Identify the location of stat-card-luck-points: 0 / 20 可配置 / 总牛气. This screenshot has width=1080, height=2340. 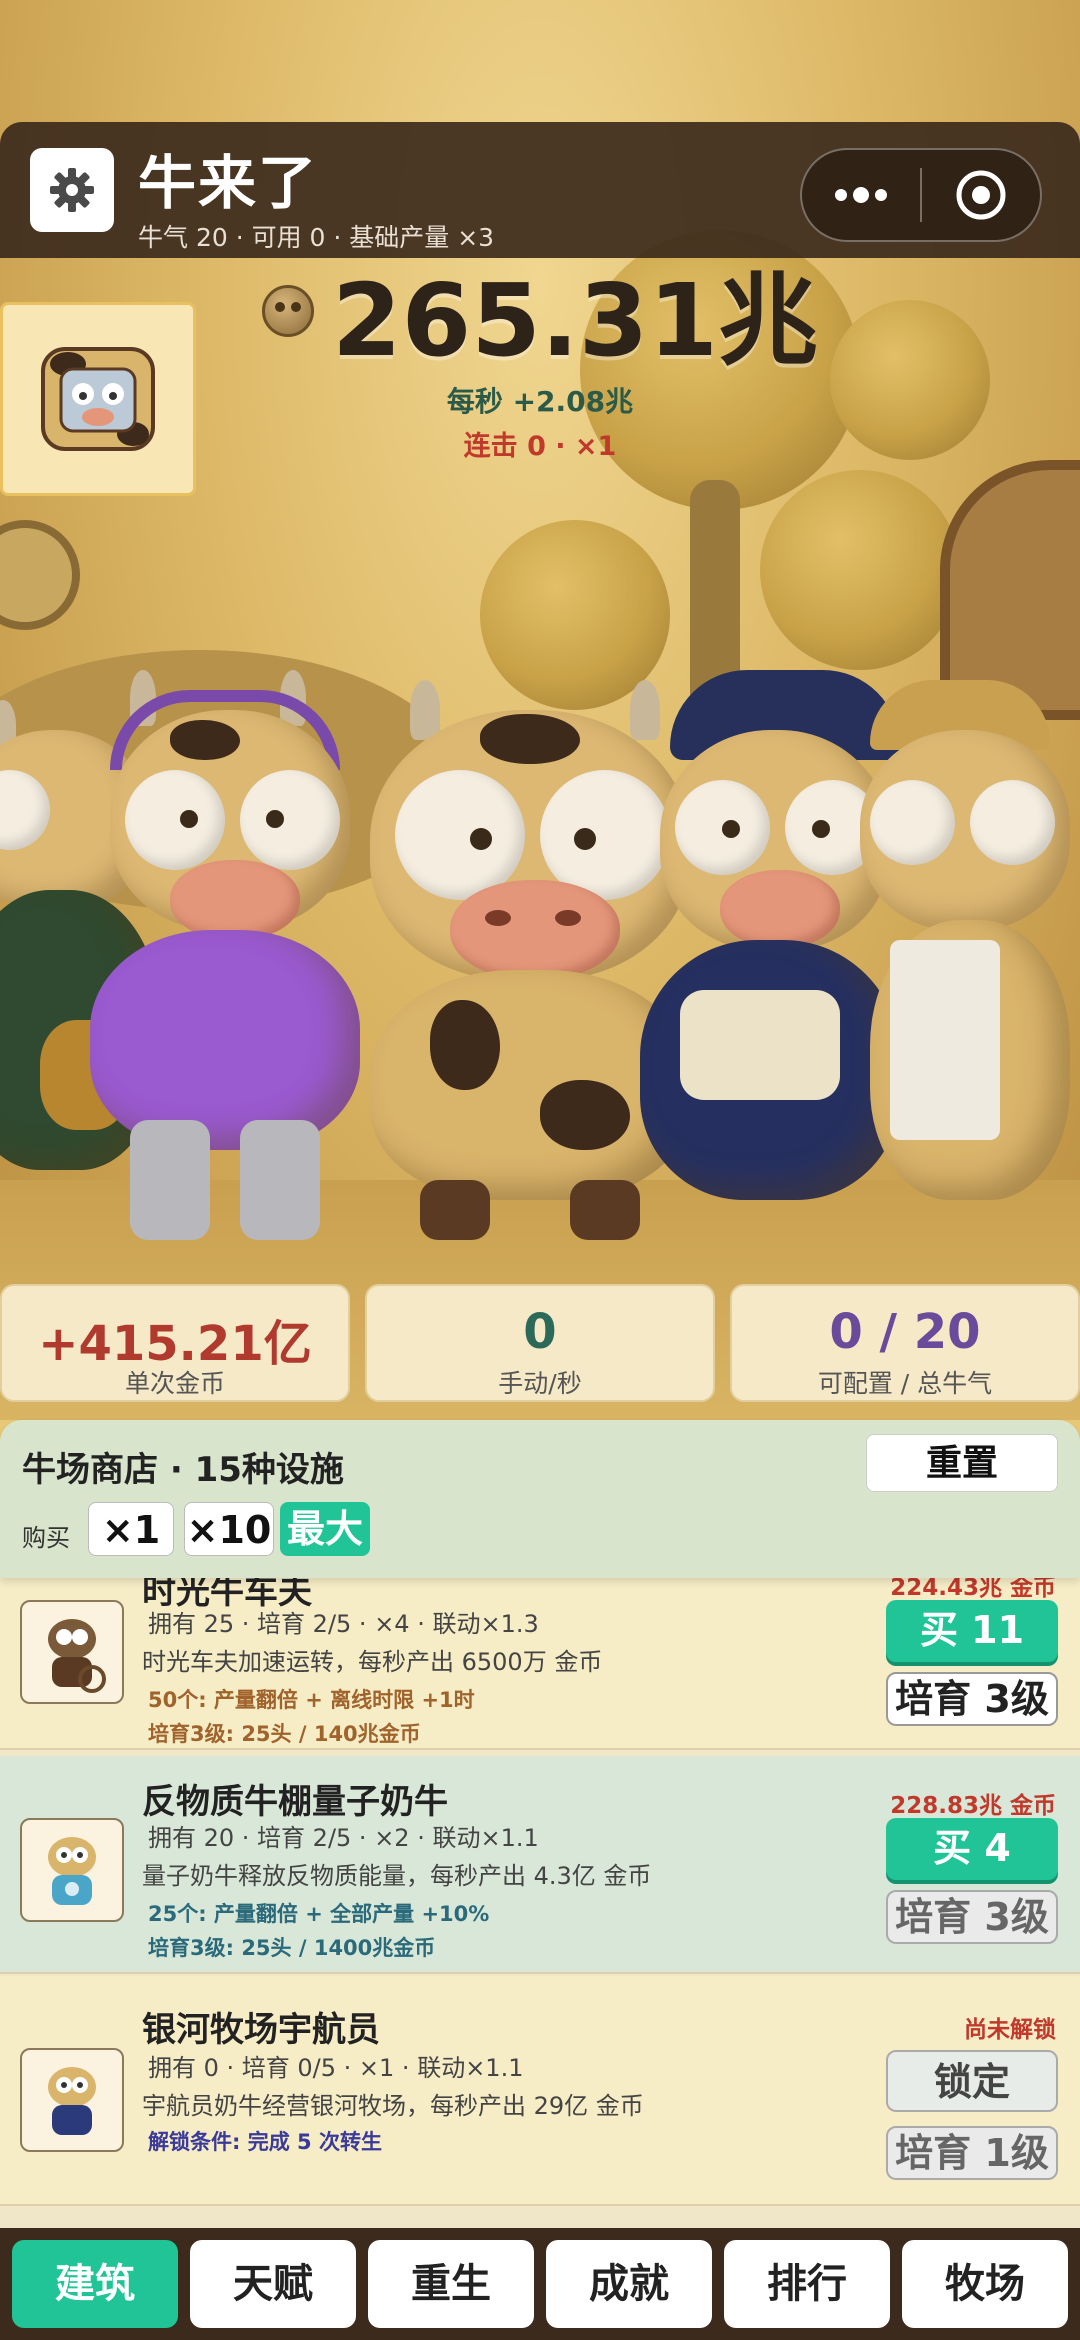
(905, 1343).